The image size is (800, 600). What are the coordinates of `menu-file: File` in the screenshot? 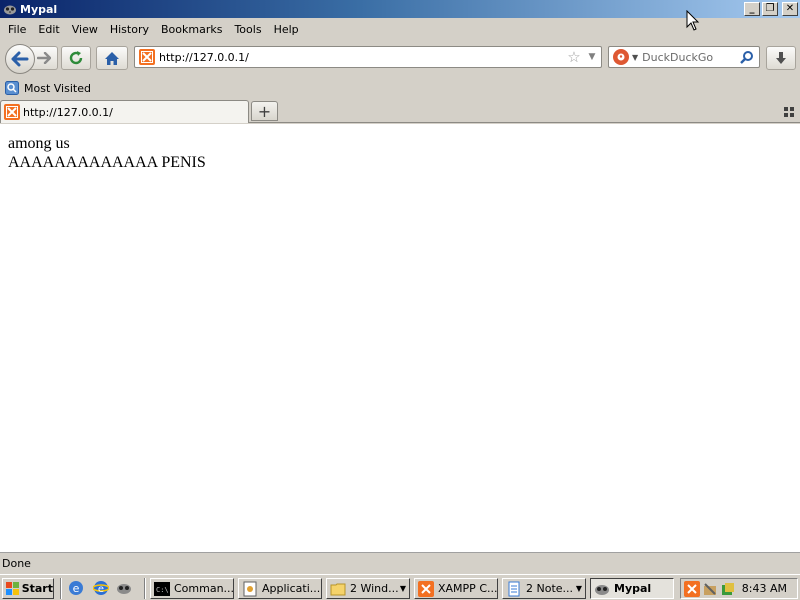 It's located at (17, 29).